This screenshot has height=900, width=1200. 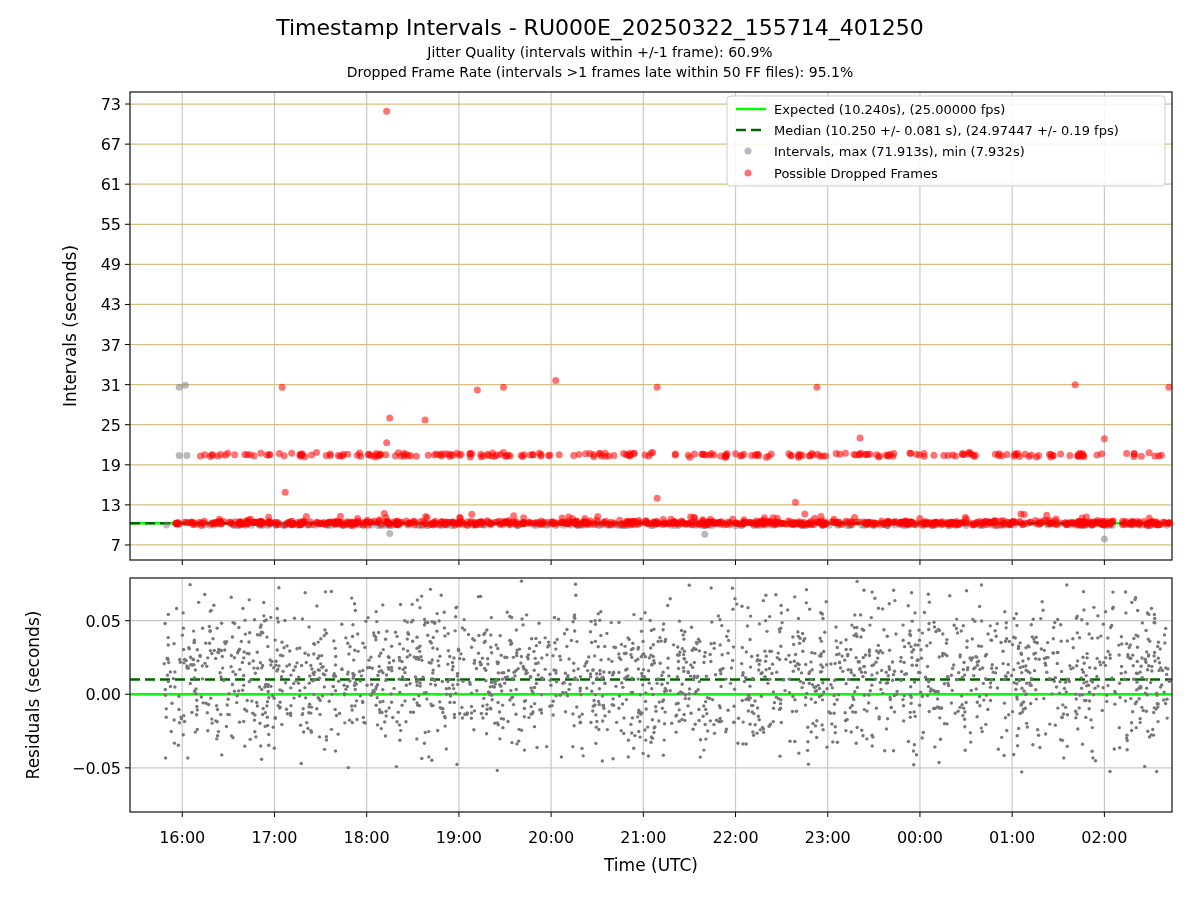 I want to click on legend-label: Expected (10.240s), (25.00000 fps), so click(x=890, y=109).